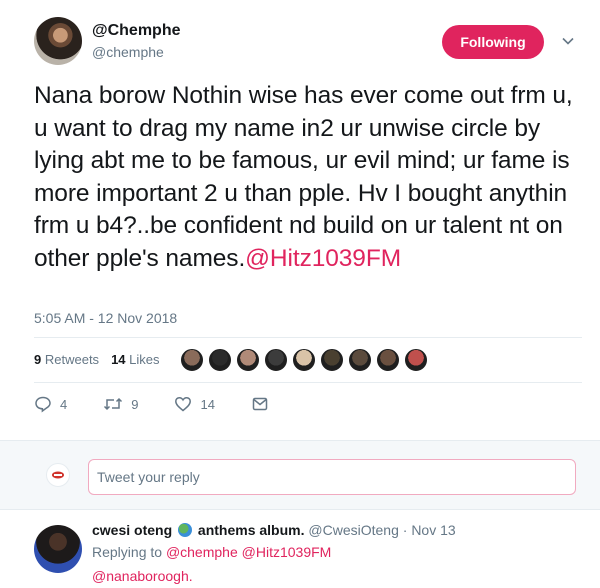 Image resolution: width=600 pixels, height=588 pixels. What do you see at coordinates (260, 404) in the screenshot?
I see `envelope-icon` at bounding box center [260, 404].